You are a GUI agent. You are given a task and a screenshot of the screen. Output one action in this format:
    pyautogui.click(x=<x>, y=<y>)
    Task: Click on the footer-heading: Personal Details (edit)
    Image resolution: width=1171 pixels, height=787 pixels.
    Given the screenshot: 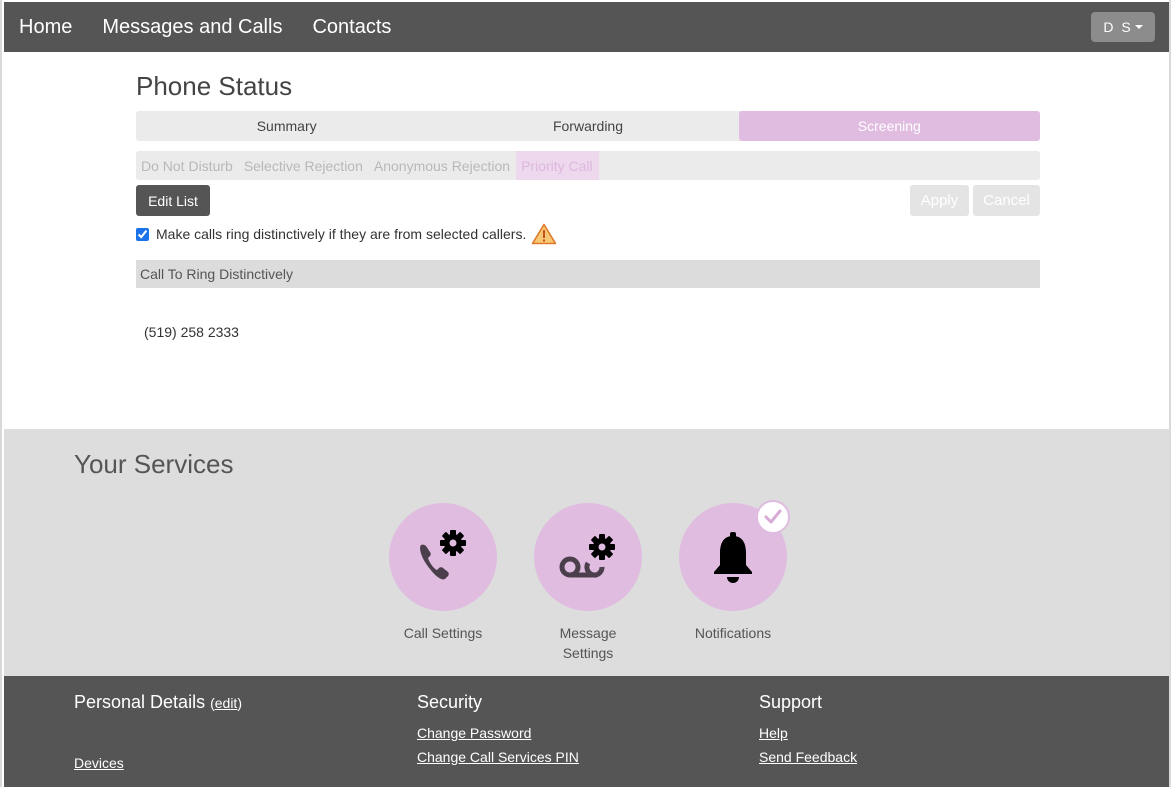 What is the action you would take?
    pyautogui.click(x=158, y=702)
    